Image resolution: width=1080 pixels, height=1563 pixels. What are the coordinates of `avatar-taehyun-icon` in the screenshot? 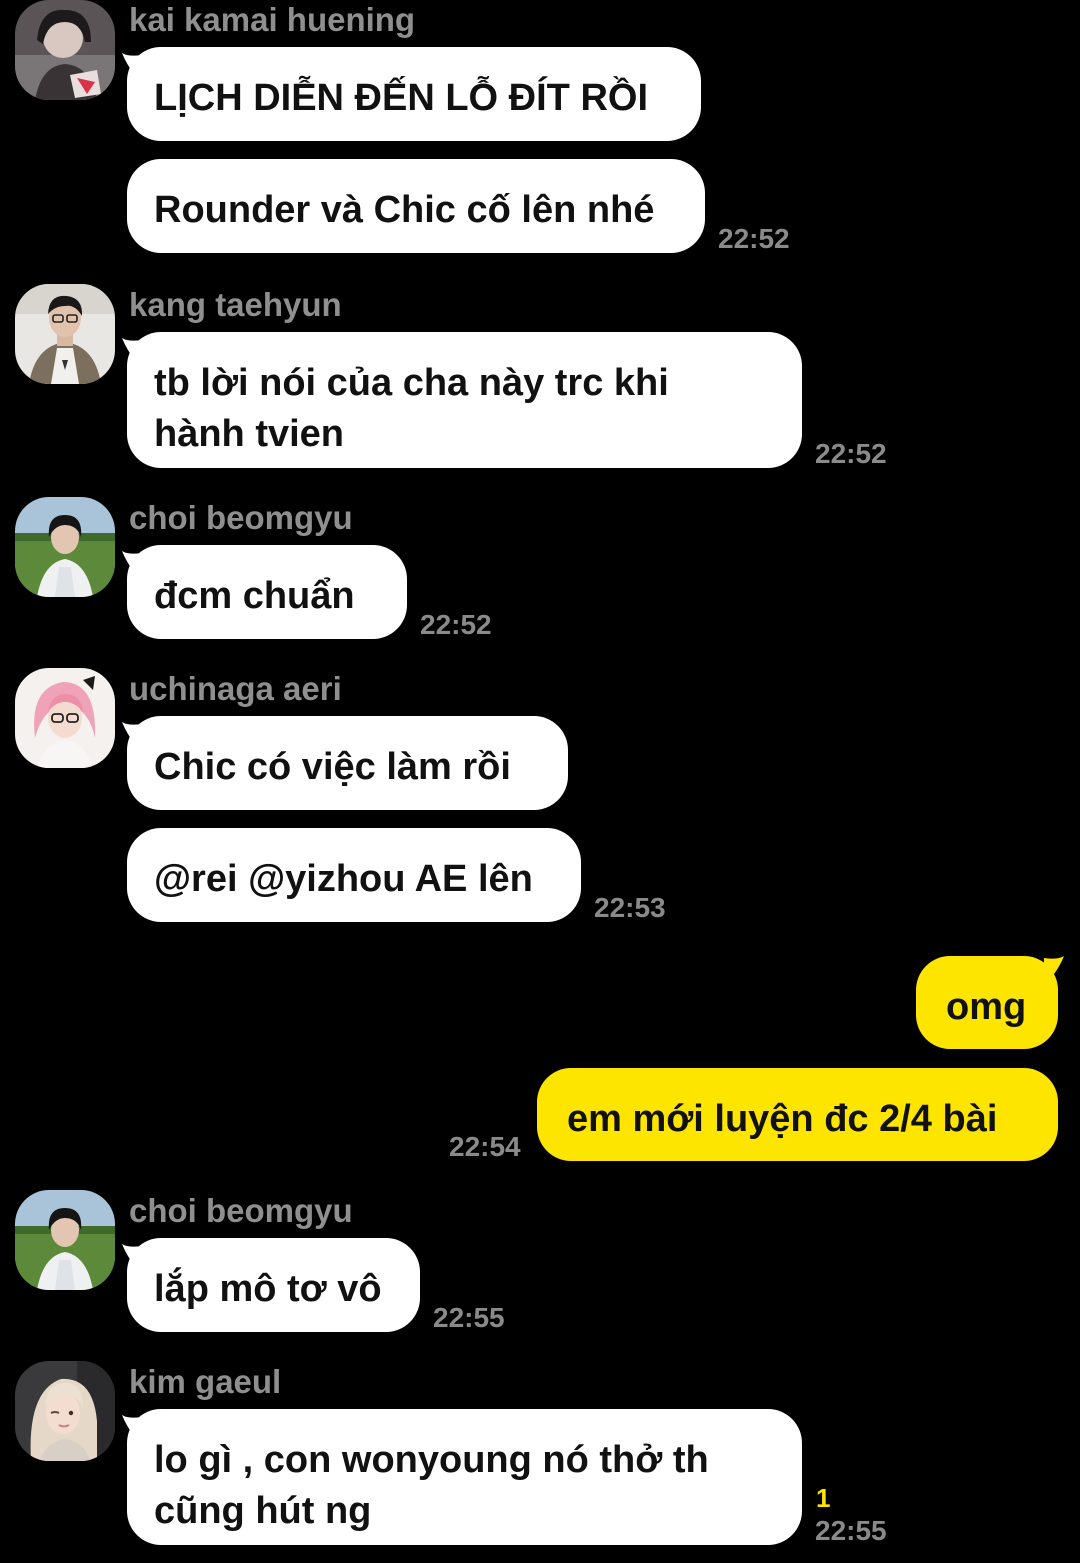 It's located at (65, 334).